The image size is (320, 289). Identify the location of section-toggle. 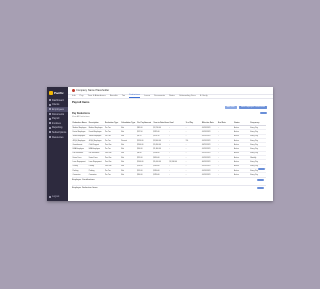
(263, 113).